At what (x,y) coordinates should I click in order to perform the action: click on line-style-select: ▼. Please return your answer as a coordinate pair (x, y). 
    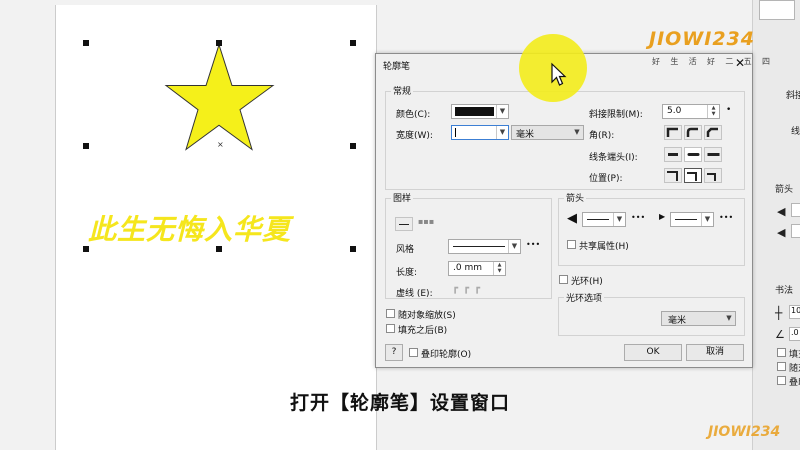
    Looking at the image, I should click on (484, 246).